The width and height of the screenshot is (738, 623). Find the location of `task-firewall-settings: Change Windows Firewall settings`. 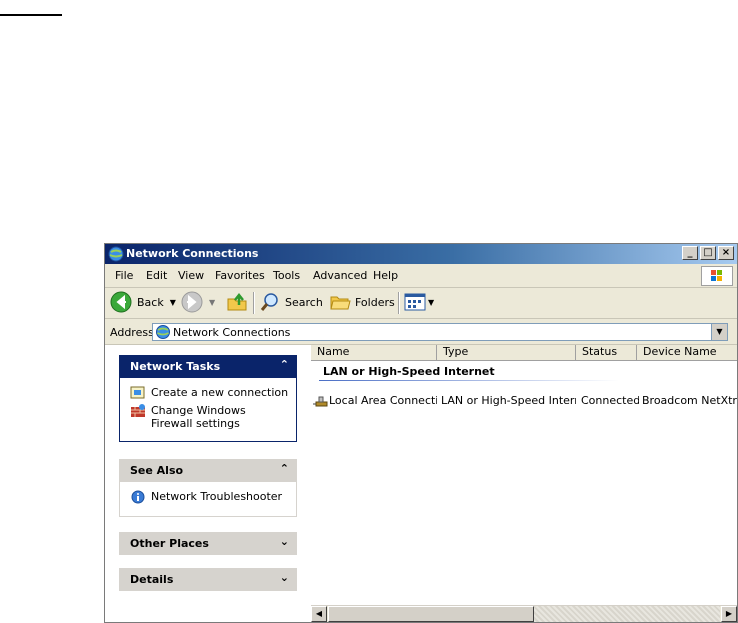

task-firewall-settings: Change Windows Firewall settings is located at coordinates (210, 417).